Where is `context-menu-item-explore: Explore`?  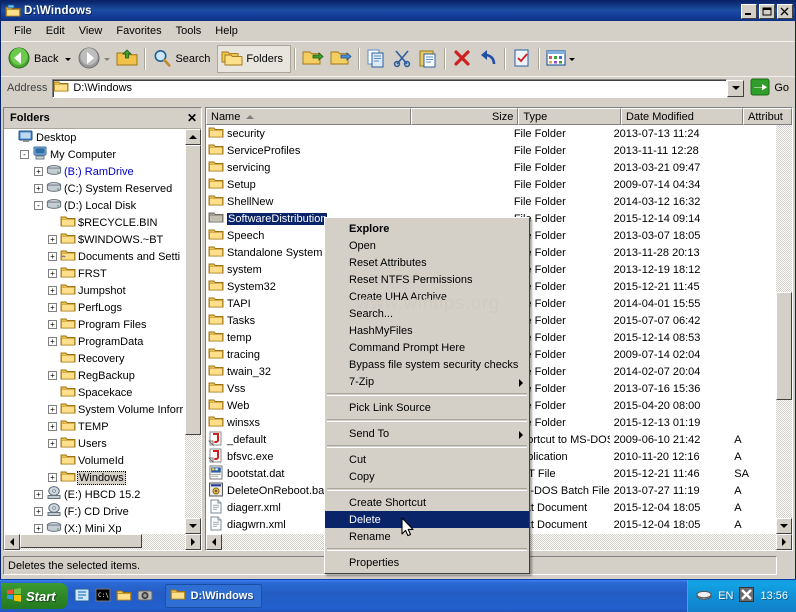 context-menu-item-explore: Explore is located at coordinates (427, 228).